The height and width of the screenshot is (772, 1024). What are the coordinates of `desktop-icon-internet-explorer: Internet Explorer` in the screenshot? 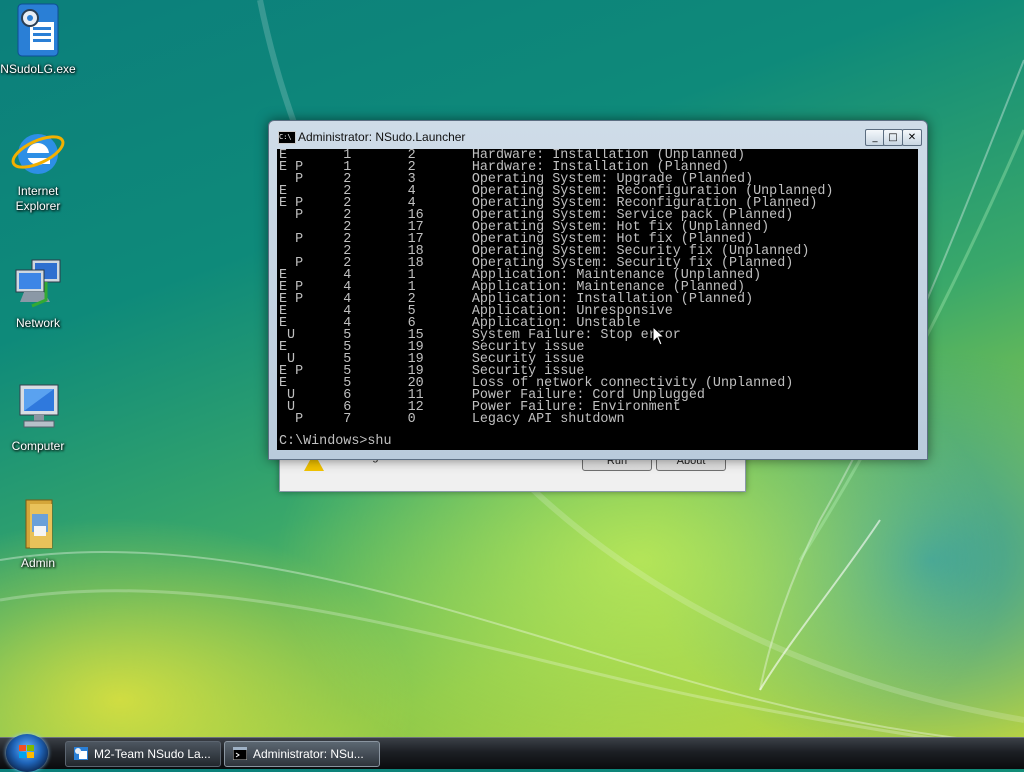 It's located at (38, 169).